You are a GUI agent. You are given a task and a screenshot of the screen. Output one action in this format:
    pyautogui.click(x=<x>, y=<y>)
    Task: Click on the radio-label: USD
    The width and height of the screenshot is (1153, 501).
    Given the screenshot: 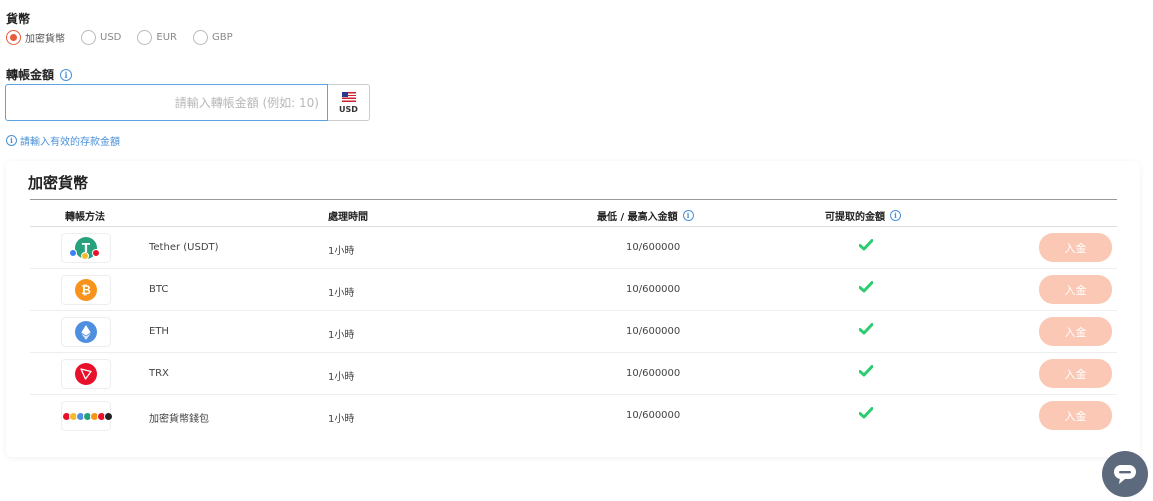 What is the action you would take?
    pyautogui.click(x=111, y=37)
    